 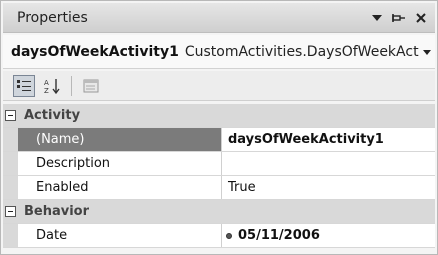 I want to click on property-name: Enabled, so click(x=120, y=187).